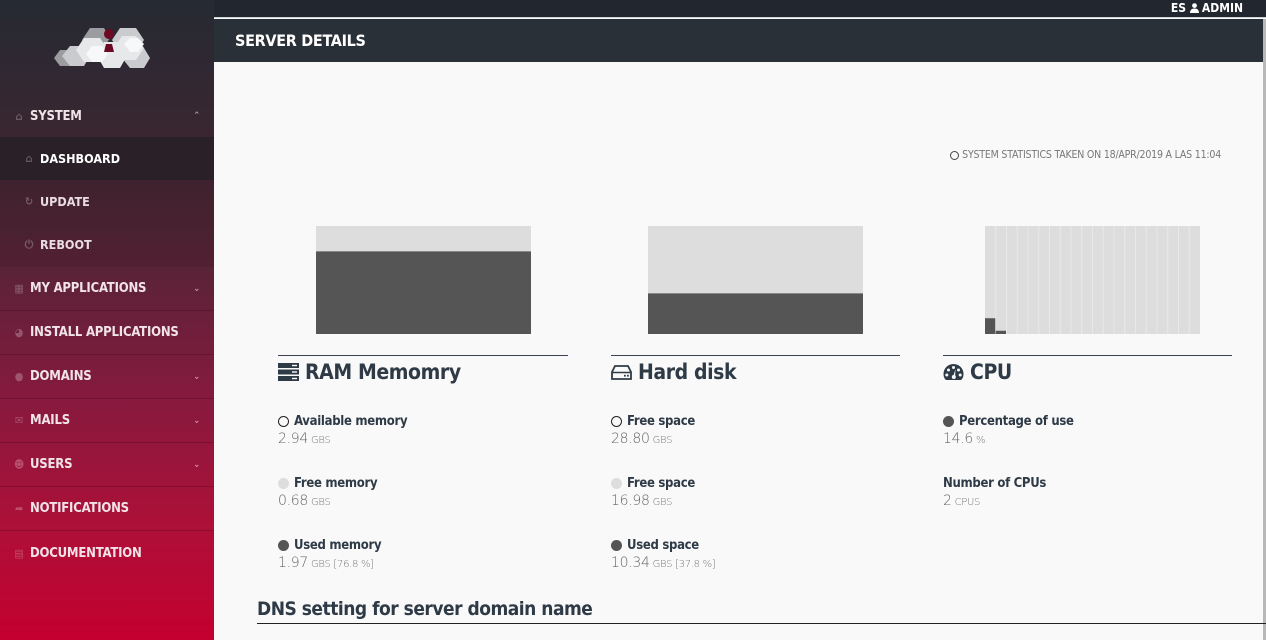 The width and height of the screenshot is (1266, 640). Describe the element at coordinates (19, 553) in the screenshot. I see `book-icon: ▤` at that location.